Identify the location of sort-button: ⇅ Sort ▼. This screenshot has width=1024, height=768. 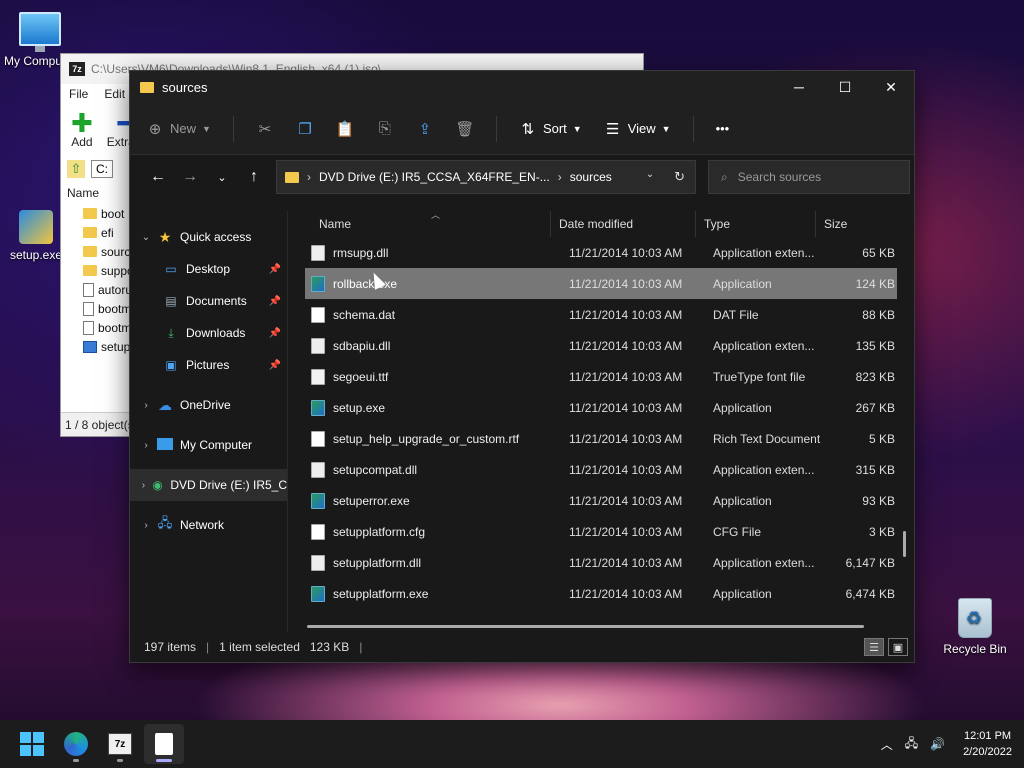
(550, 129).